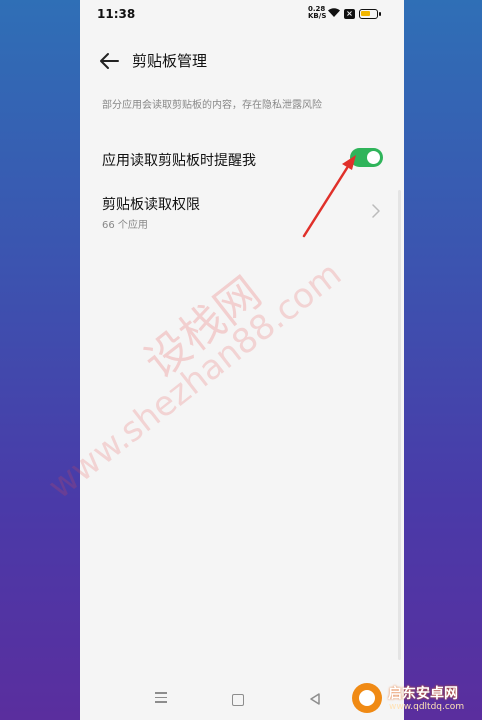  Describe the element at coordinates (373, 157) in the screenshot. I see `toggle-knob` at that location.